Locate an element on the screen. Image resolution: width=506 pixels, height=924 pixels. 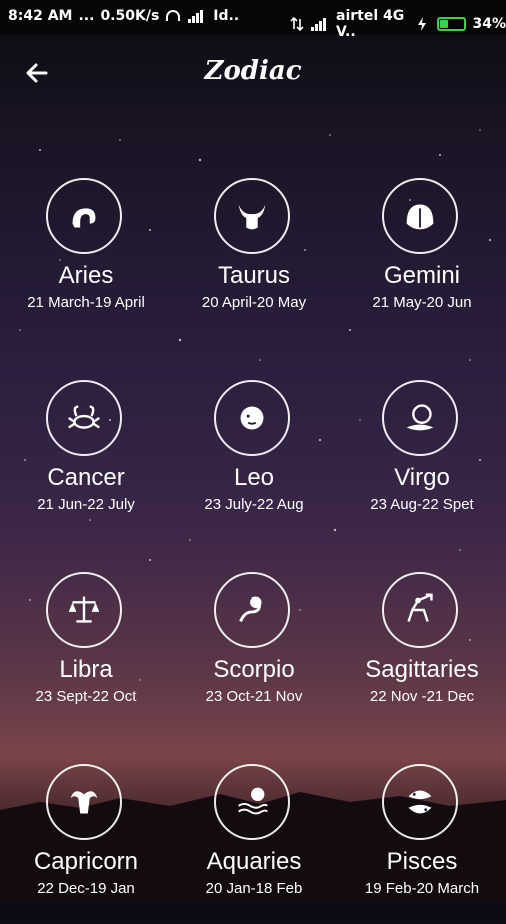
fish-icon is located at coordinates (420, 802).